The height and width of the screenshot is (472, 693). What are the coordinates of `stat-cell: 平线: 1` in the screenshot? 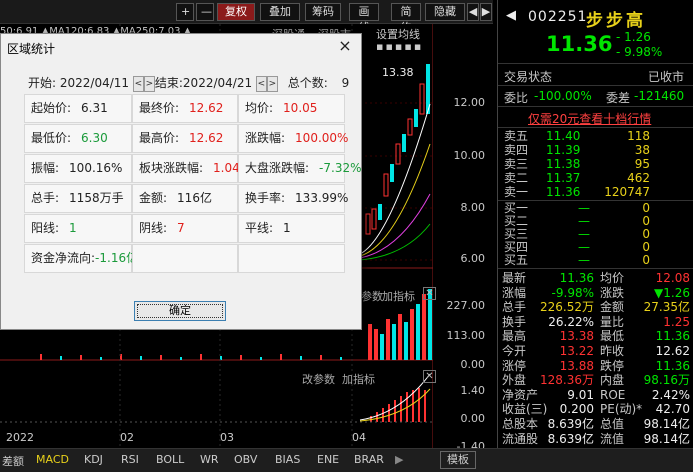 It's located at (291, 228).